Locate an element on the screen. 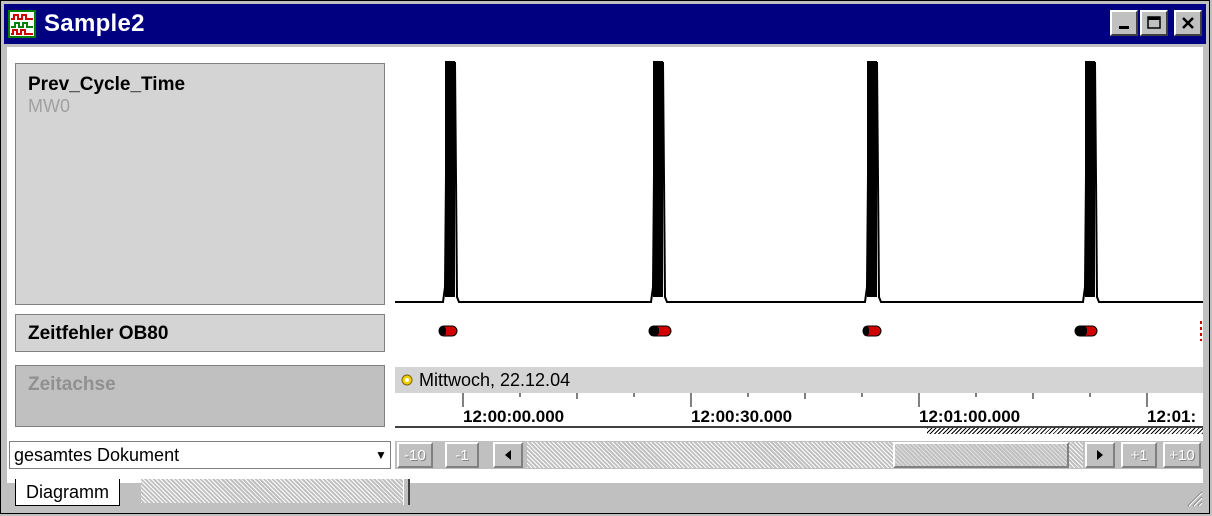  signal-name: Zeitfehler OB80 is located at coordinates (98, 333).